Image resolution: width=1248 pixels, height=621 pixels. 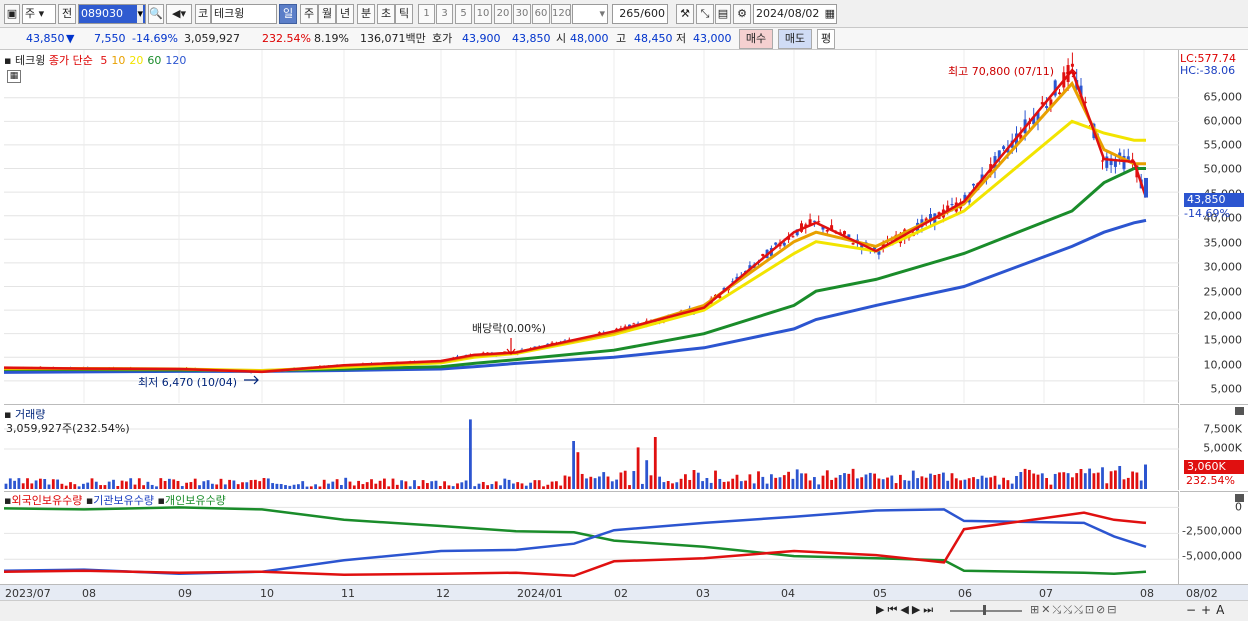 What do you see at coordinates (179, 14) in the screenshot?
I see `sound-icon: ◀▾` at bounding box center [179, 14].